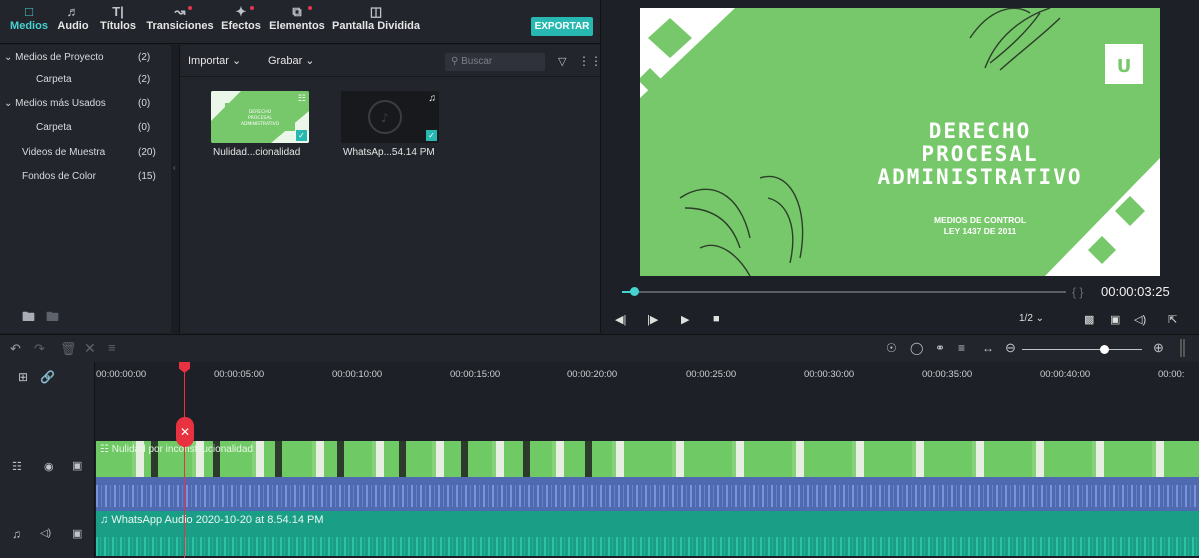  What do you see at coordinates (257, 152) in the screenshot?
I see `media-item-label: Nulidad...cionalidad` at bounding box center [257, 152].